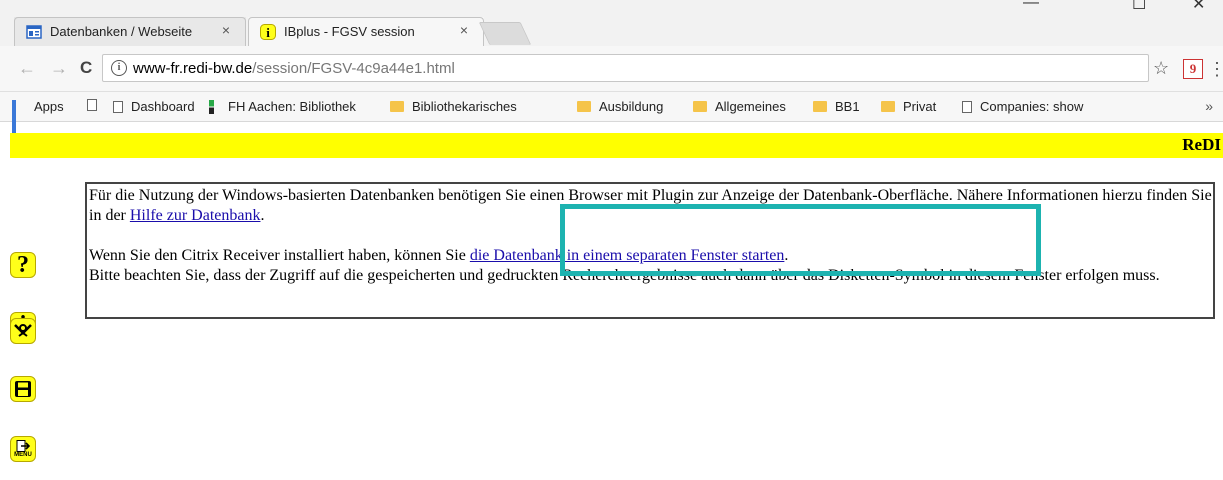 Image resolution: width=1223 pixels, height=480 pixels. What do you see at coordinates (1193, 69) in the screenshot?
I see `extension-icon: 9` at bounding box center [1193, 69].